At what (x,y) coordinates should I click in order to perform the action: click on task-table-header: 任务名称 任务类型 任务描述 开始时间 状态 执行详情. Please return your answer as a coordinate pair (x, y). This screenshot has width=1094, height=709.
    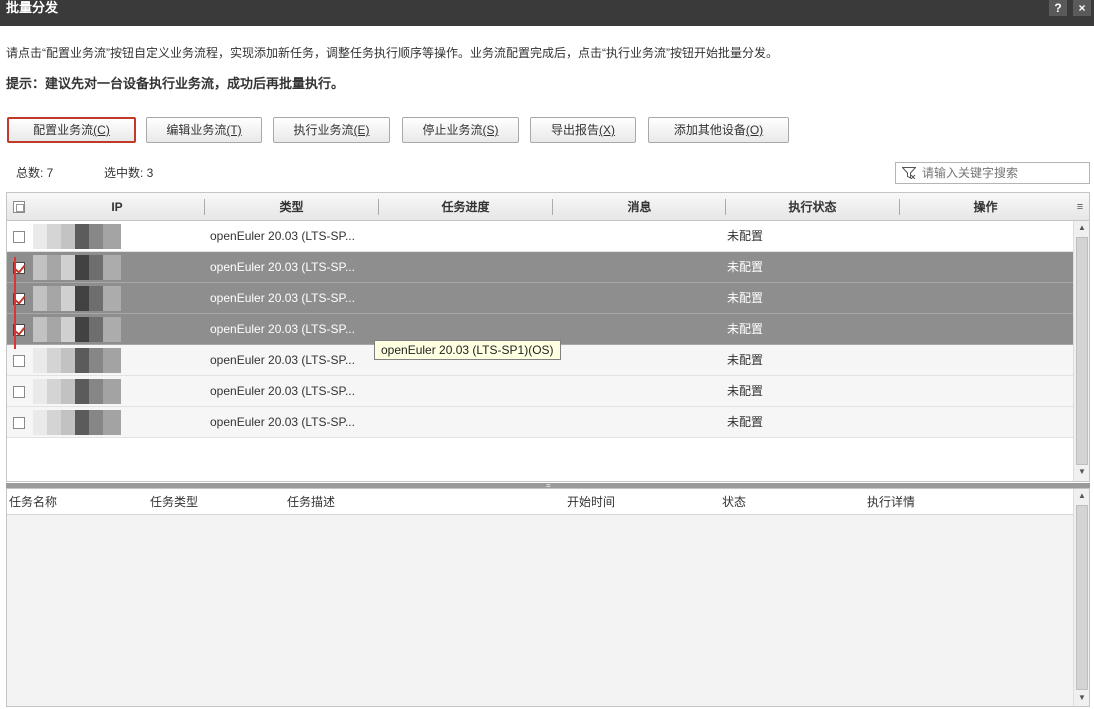
    Looking at the image, I should click on (540, 502).